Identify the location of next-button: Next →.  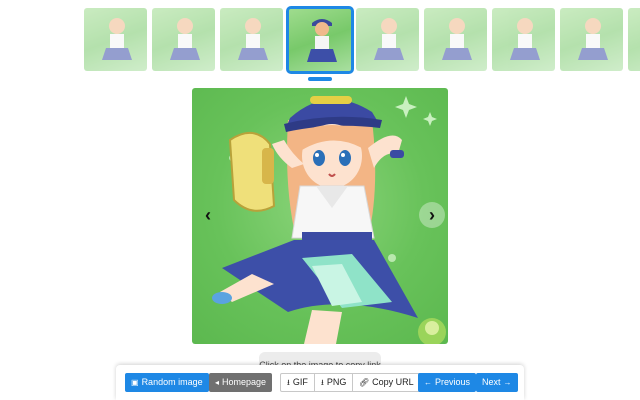
(497, 382).